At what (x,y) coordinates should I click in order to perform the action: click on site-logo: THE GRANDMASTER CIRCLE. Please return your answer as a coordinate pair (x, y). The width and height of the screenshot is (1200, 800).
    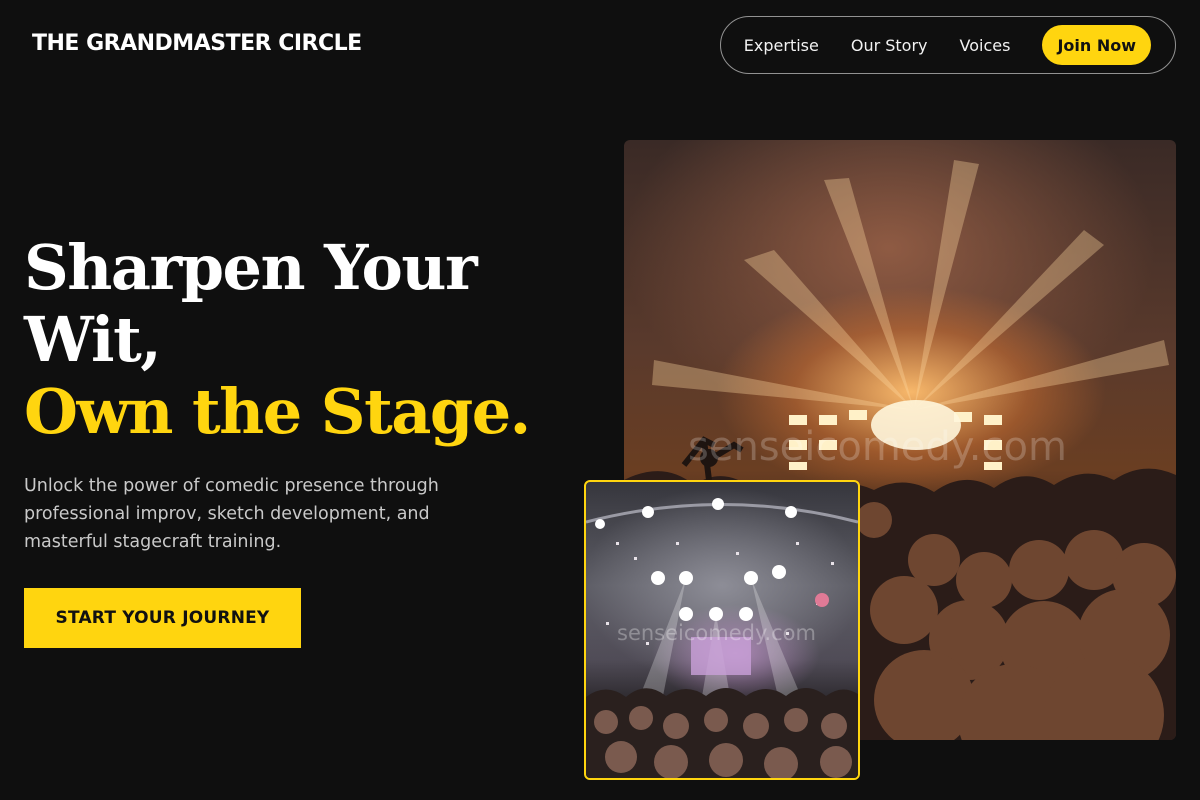
    Looking at the image, I should click on (197, 43).